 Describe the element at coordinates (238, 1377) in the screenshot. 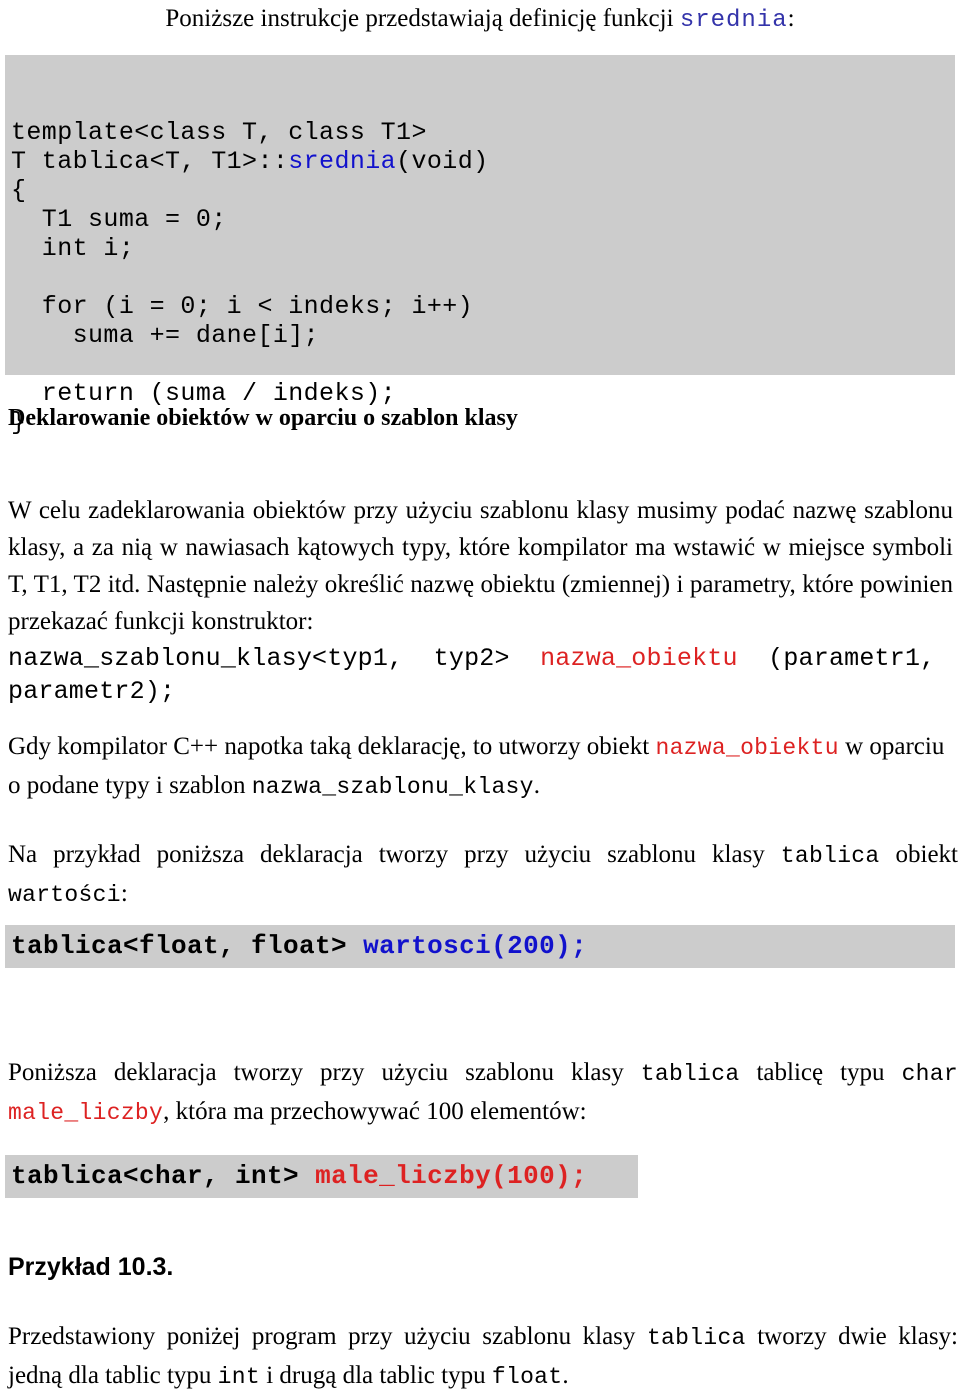

I see `inline-code-int: int` at that location.